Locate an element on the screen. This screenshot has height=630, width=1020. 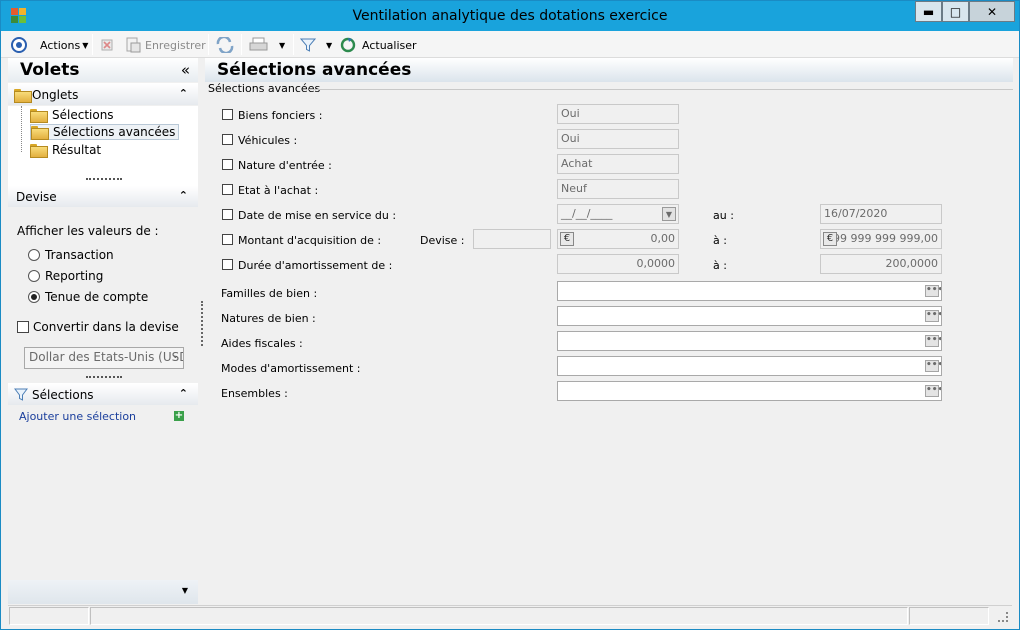
resize-grip-icon is located at coordinates (1003, 617).